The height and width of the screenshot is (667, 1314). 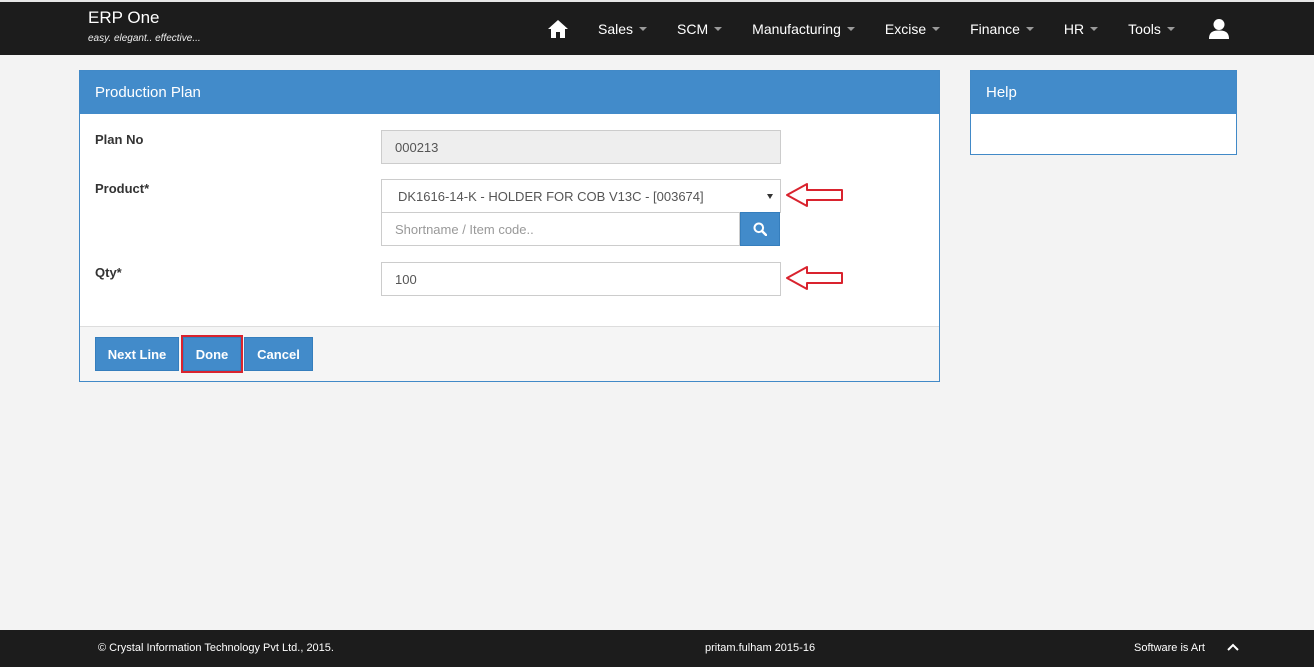 I want to click on user-session-text: pritam.fulham 2015-16, so click(x=760, y=648).